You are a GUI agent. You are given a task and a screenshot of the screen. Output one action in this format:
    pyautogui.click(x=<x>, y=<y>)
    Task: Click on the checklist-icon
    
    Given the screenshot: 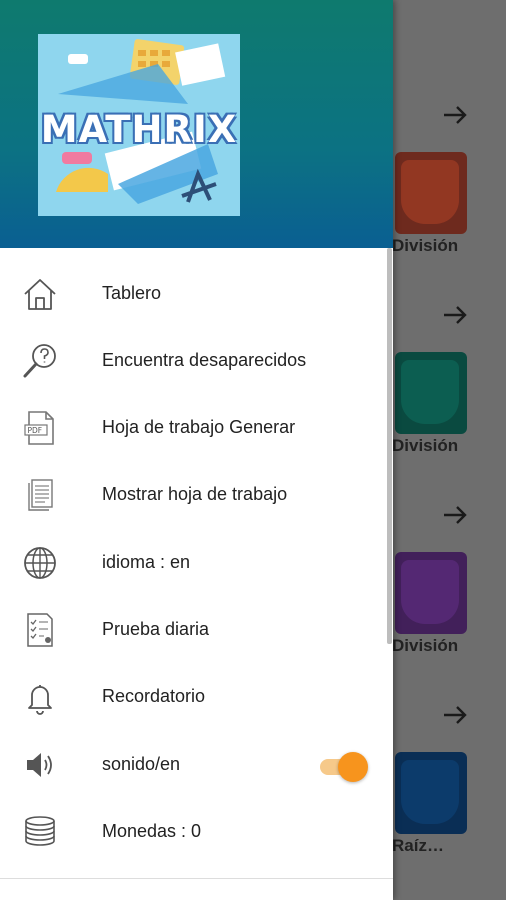 What is the action you would take?
    pyautogui.click(x=40, y=630)
    